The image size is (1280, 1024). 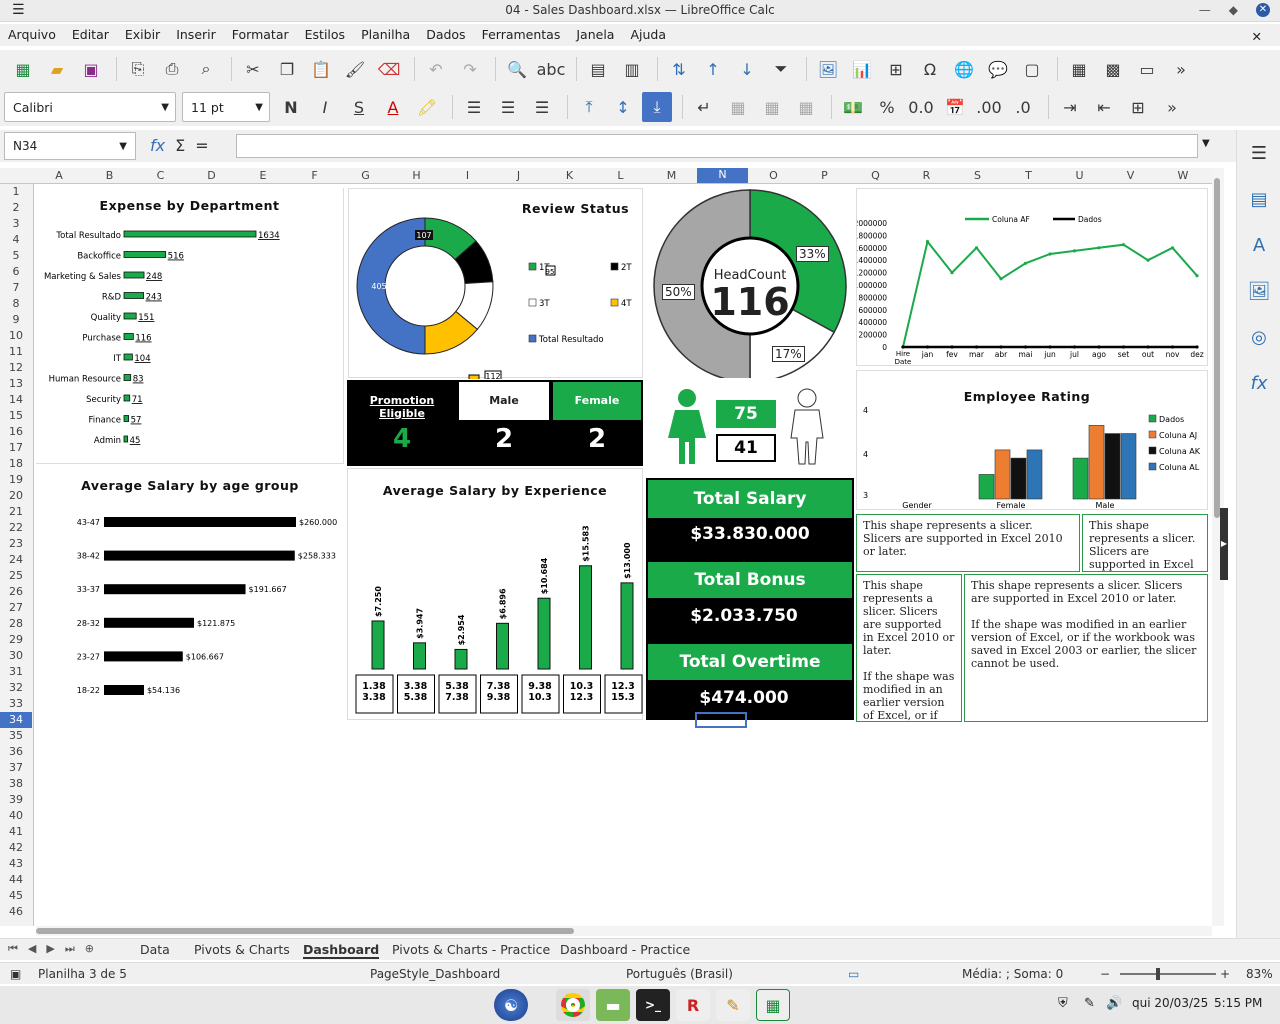 I want to click on add-sheet-icon: ⊕, so click(x=89, y=949).